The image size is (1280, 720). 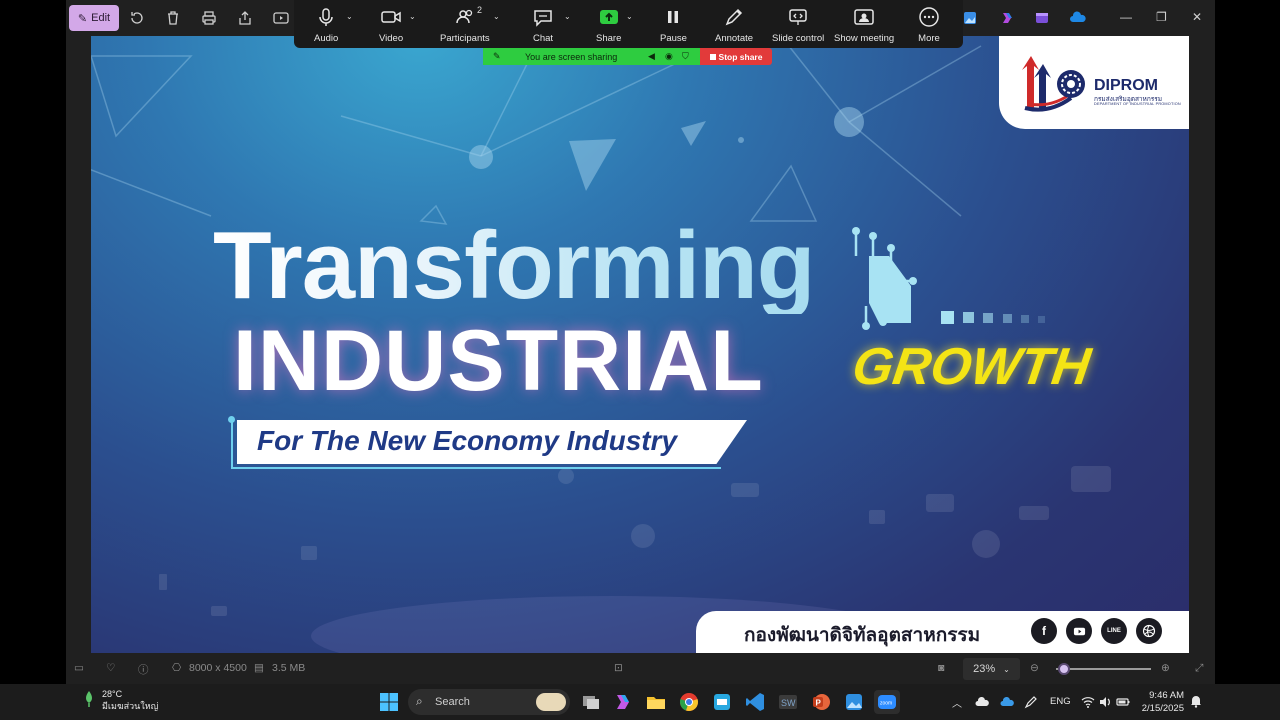 I want to click on sharing-status-icon: ◉, so click(x=669, y=56).